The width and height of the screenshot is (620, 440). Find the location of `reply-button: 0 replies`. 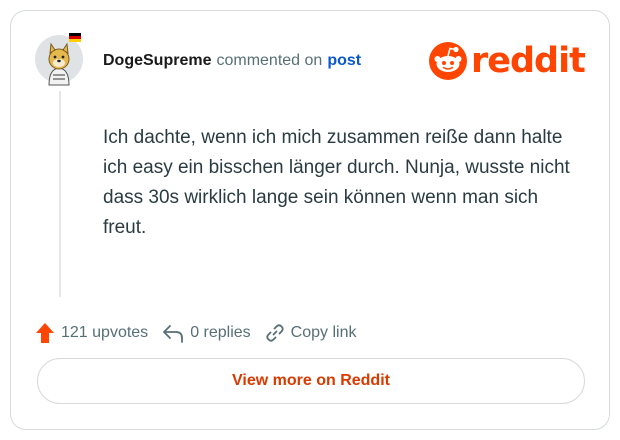

reply-button: 0 replies is located at coordinates (206, 333).